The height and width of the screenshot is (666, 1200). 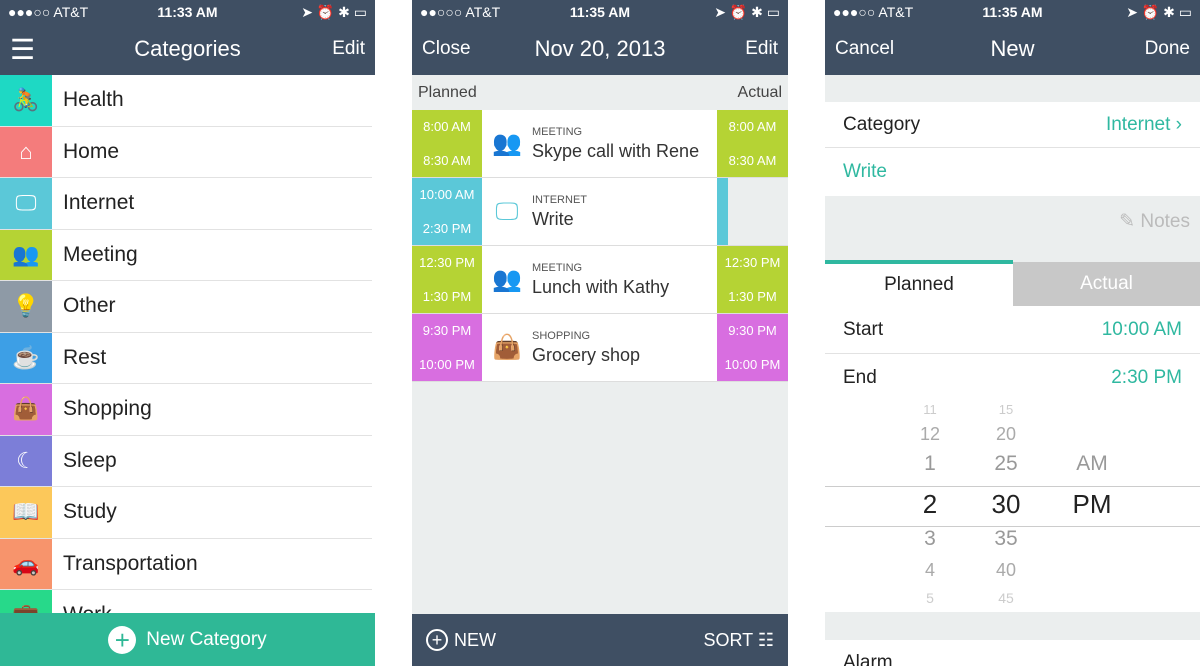 I want to click on notes-button: ✎ Notes, so click(x=1154, y=221).